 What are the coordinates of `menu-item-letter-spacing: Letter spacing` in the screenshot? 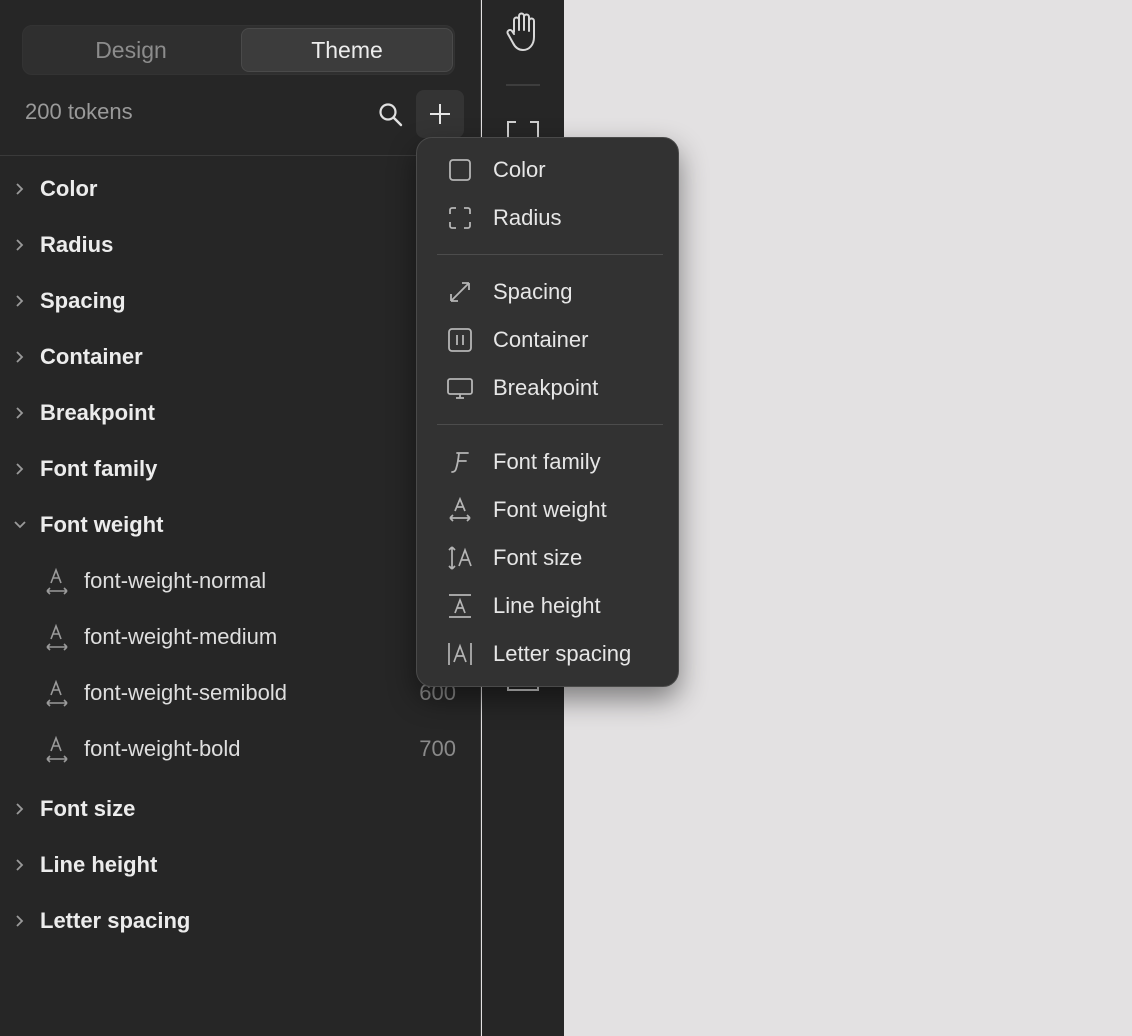 It's located at (547, 654).